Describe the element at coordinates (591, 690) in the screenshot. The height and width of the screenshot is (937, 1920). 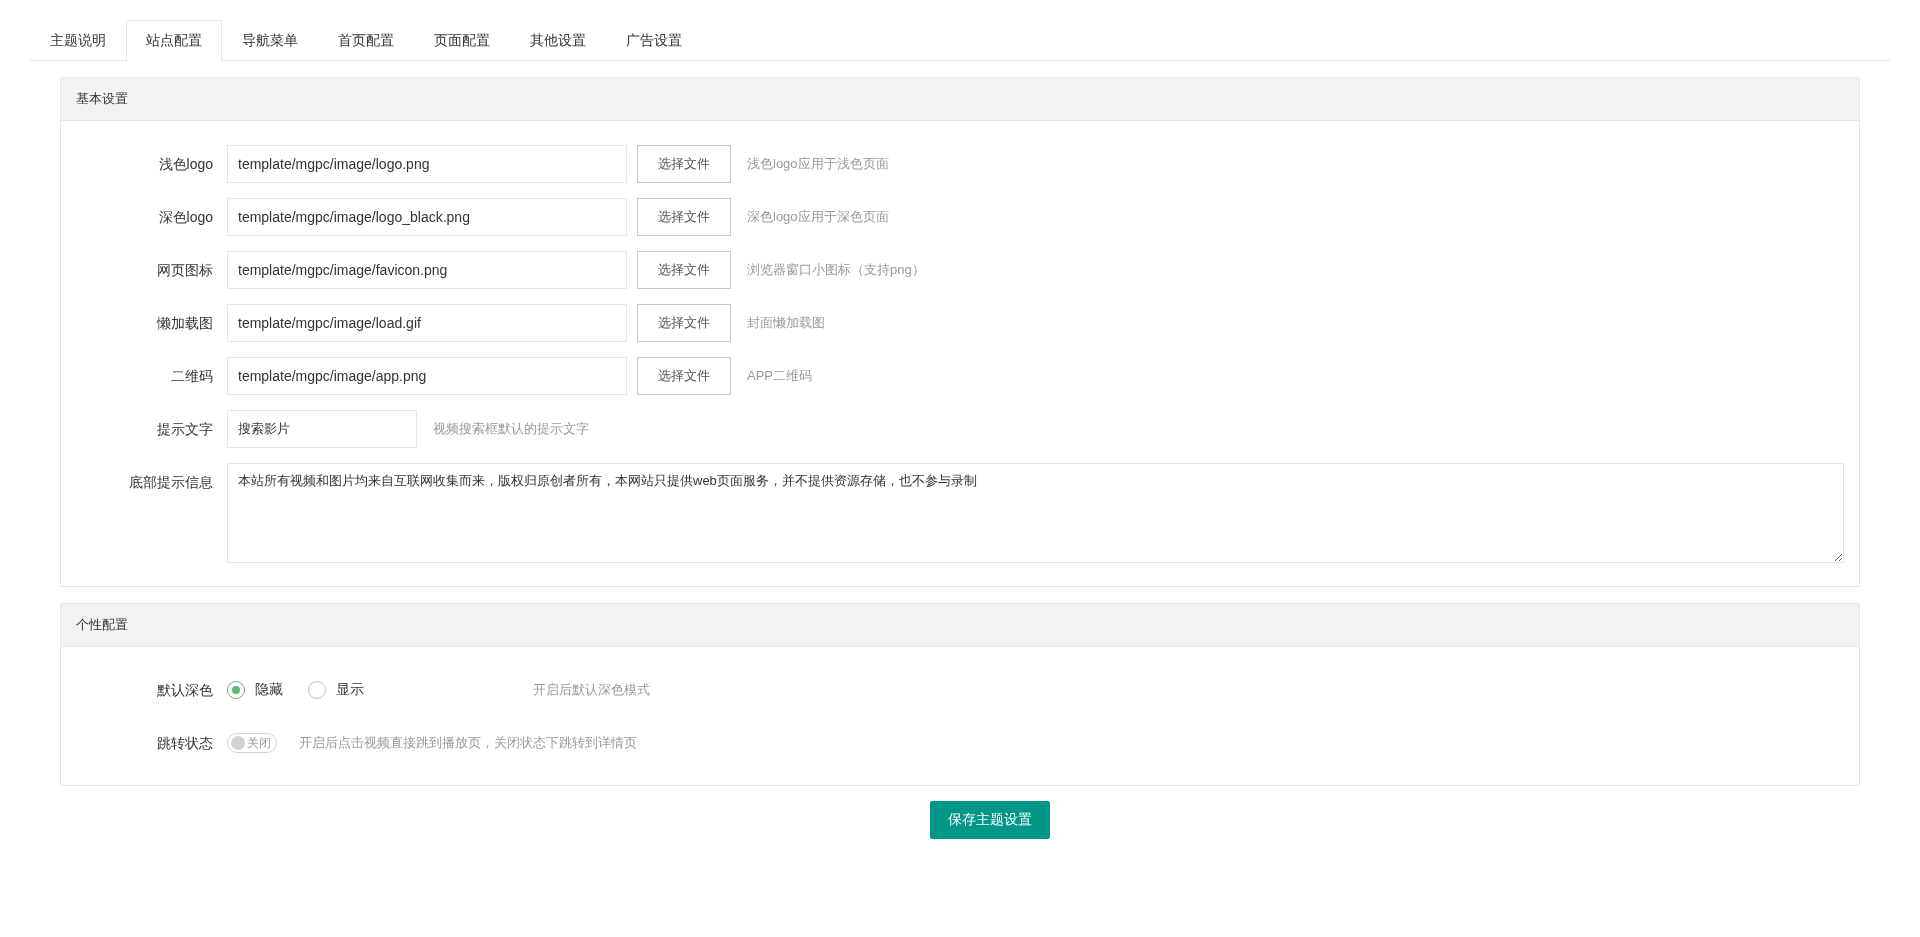
I see `hint-text: 开启后默认深色模式` at that location.